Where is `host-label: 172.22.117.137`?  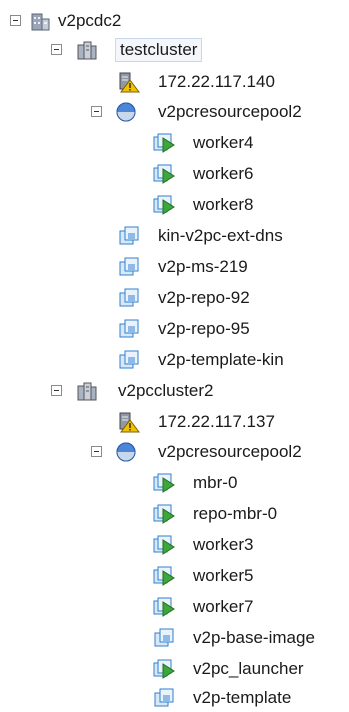
host-label: 172.22.117.137 is located at coordinates (216, 421).